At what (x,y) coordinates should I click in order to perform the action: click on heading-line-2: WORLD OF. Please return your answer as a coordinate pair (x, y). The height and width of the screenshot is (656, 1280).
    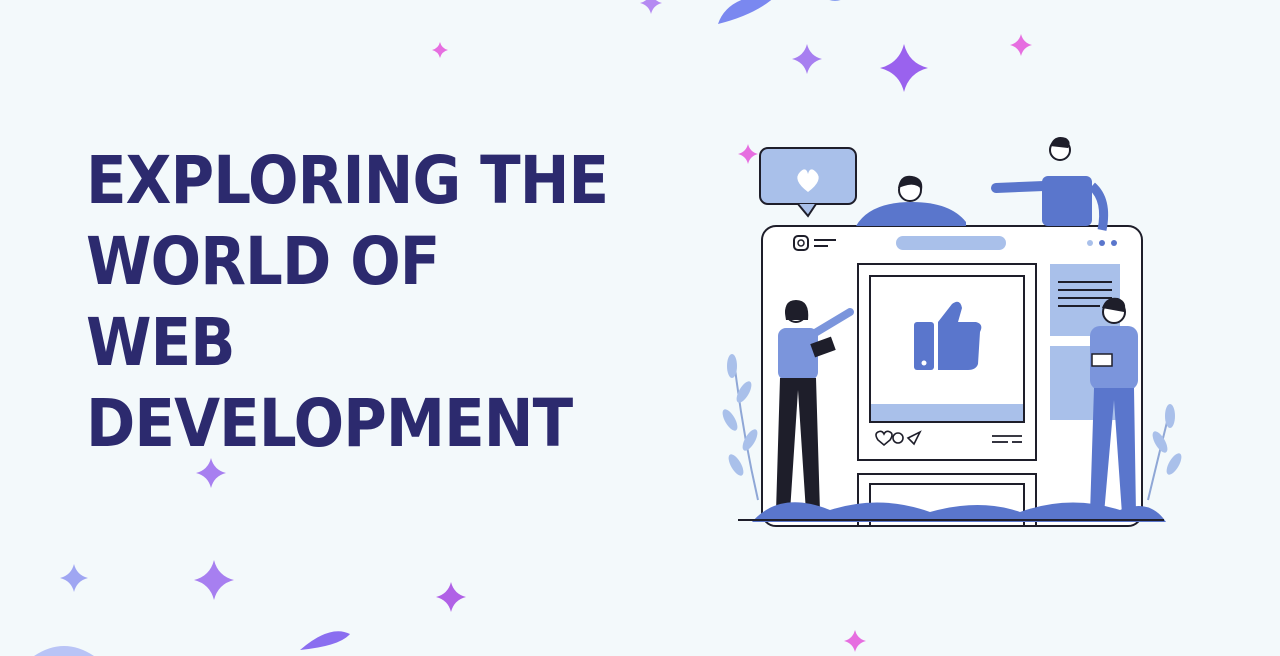
    Looking at the image, I should click on (263, 261).